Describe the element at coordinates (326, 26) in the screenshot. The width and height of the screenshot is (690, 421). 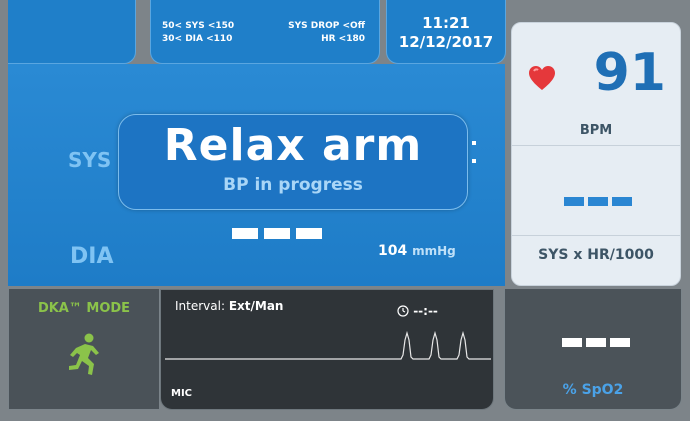
I see `sys-drop-limit: SYS DROP <Off` at that location.